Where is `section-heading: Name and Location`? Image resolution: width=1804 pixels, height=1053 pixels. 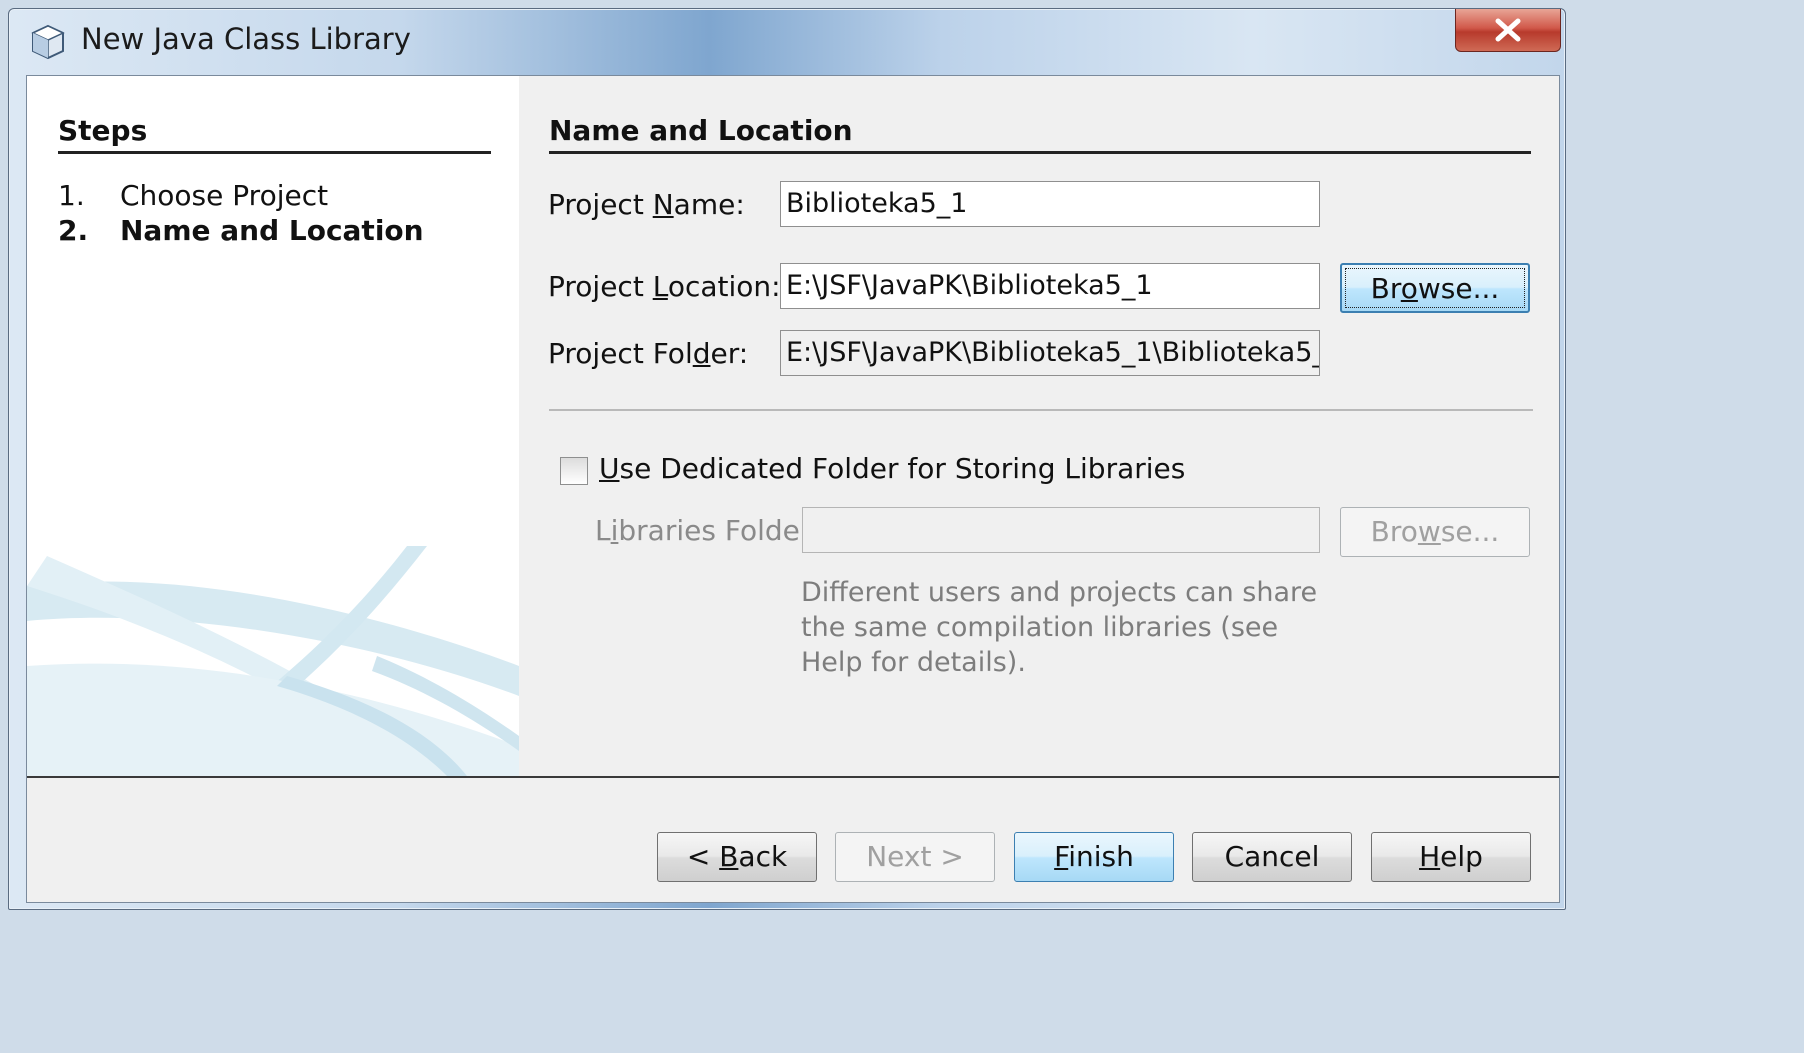
section-heading: Name and Location is located at coordinates (1040, 134).